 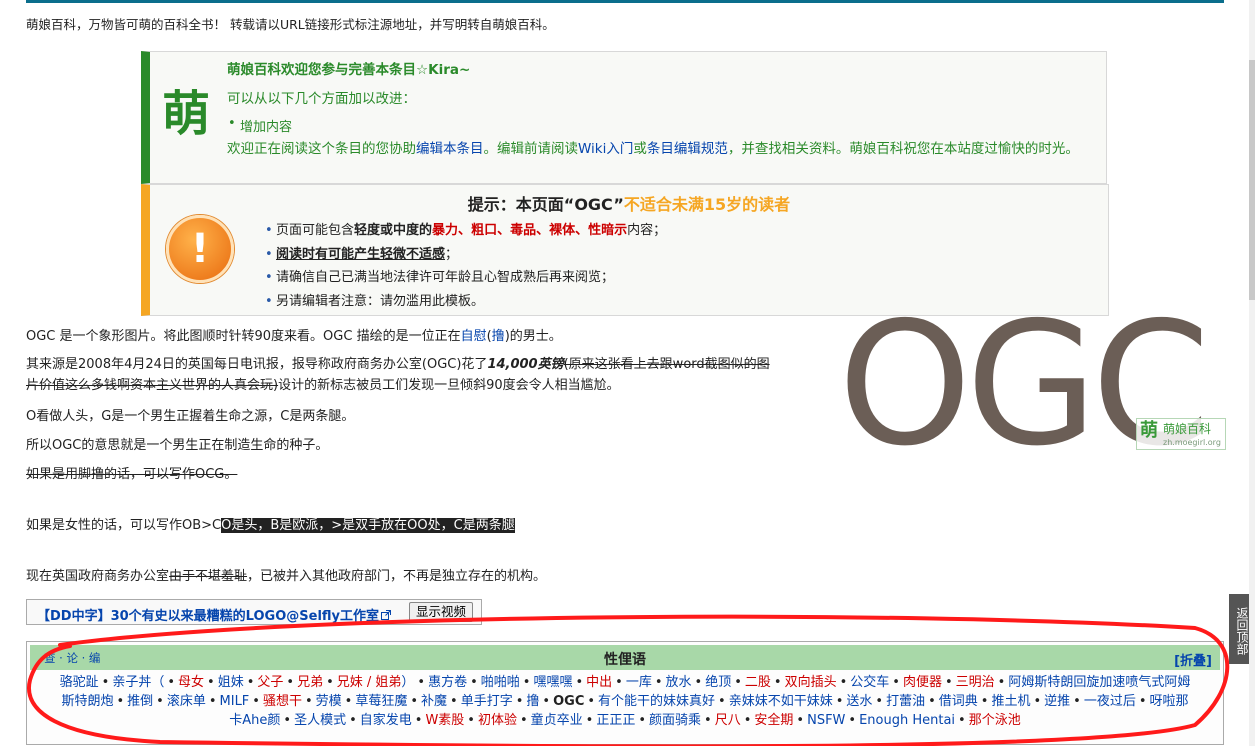 I want to click on navbox-link: 呀啦那, so click(x=1169, y=701).